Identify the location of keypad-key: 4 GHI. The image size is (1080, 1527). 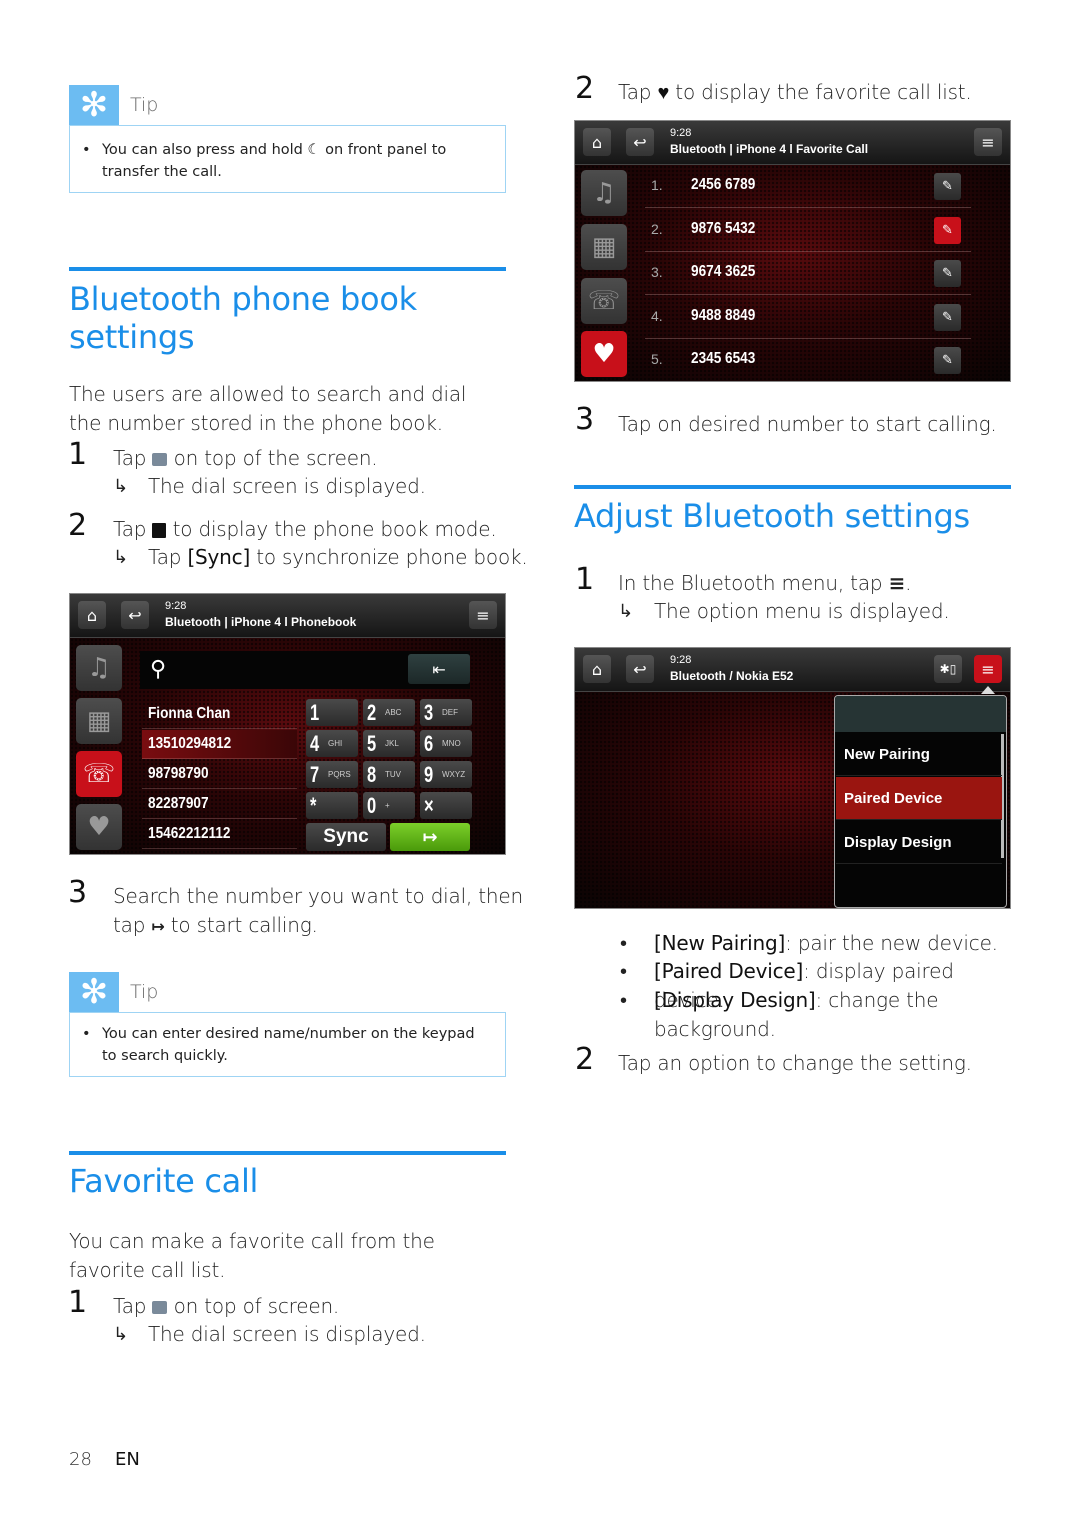
(332, 743).